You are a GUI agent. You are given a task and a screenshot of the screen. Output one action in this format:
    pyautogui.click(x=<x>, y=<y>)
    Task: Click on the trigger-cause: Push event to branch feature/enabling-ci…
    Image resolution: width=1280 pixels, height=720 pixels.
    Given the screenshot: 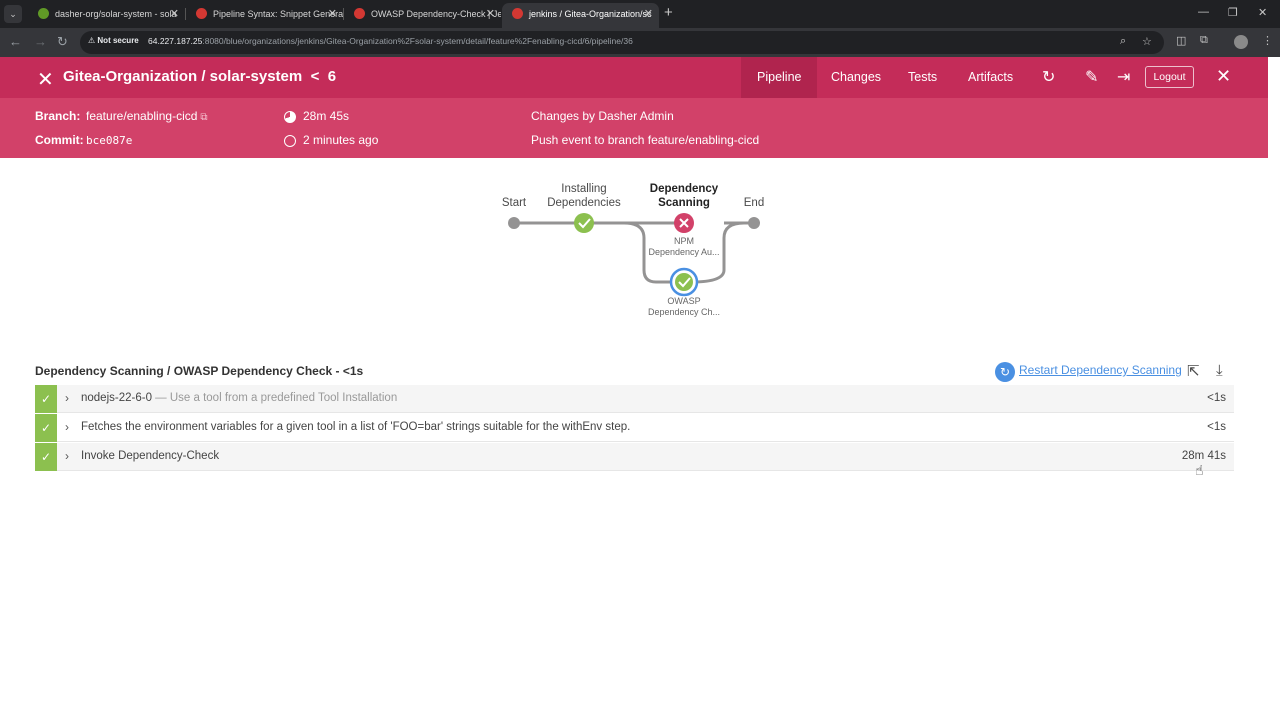 What is the action you would take?
    pyautogui.click(x=645, y=140)
    